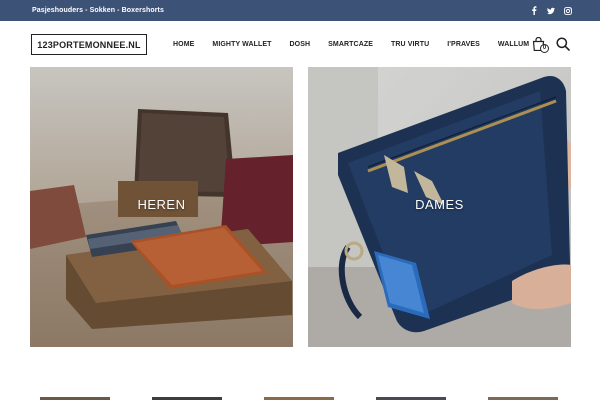 This screenshot has height=400, width=600. What do you see at coordinates (568, 10) in the screenshot?
I see `instagram-icon` at bounding box center [568, 10].